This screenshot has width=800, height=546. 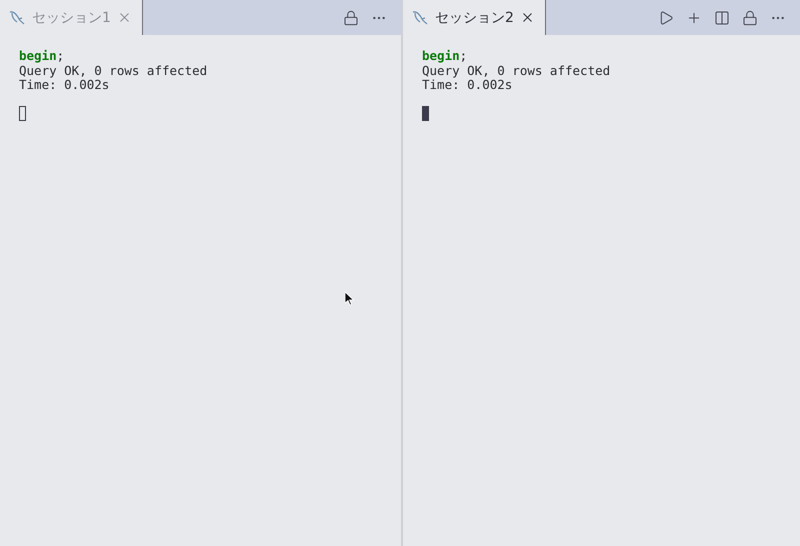 I want to click on tab-title: セッション2, so click(x=474, y=17).